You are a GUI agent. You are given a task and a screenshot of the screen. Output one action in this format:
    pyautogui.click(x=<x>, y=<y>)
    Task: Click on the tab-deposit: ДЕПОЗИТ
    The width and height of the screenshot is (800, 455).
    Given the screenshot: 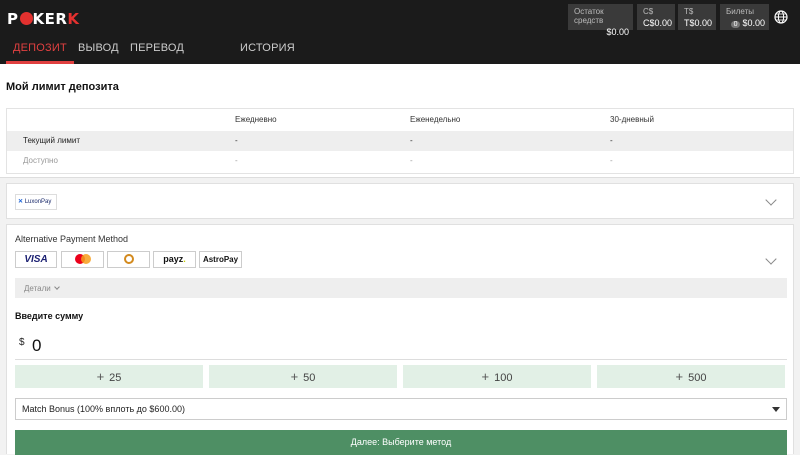 What is the action you would take?
    pyautogui.click(x=40, y=49)
    